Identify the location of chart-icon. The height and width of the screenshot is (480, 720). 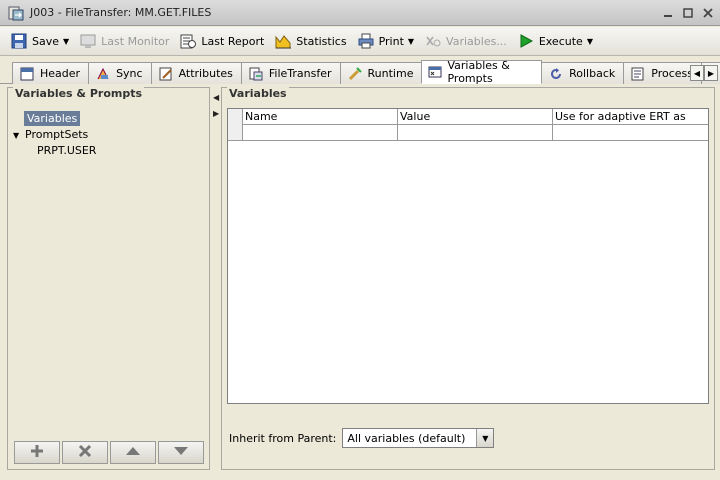
(283, 41).